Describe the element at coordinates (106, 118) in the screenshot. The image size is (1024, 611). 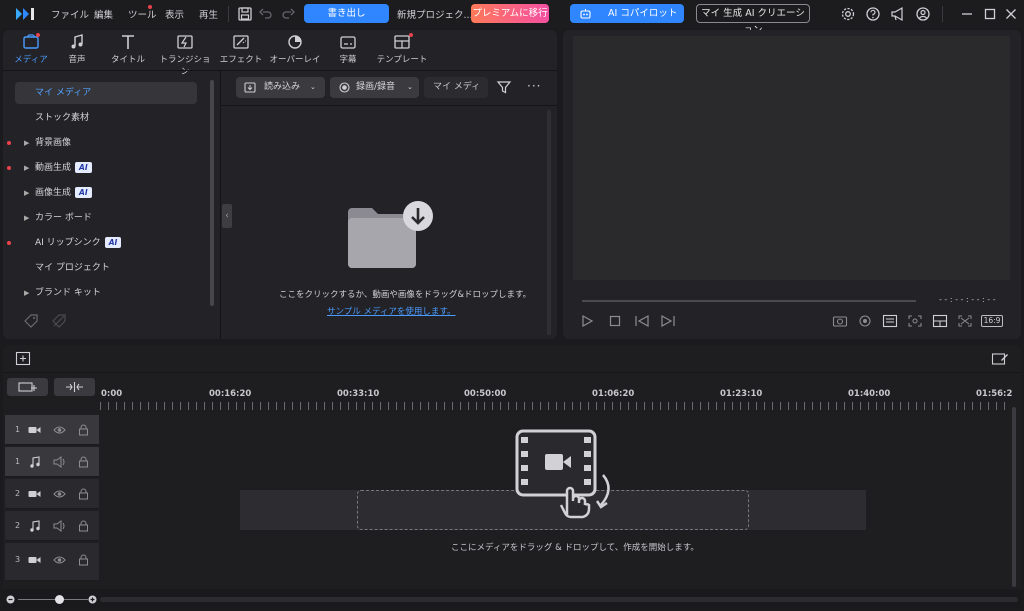
I see `sidebar-item-stock: ストック素材` at that location.